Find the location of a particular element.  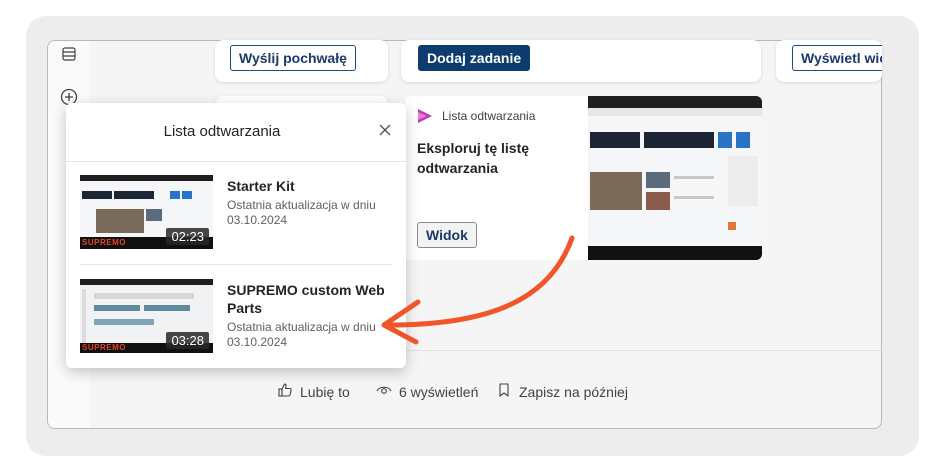

views-count: 6 wyświetleń is located at coordinates (427, 391).